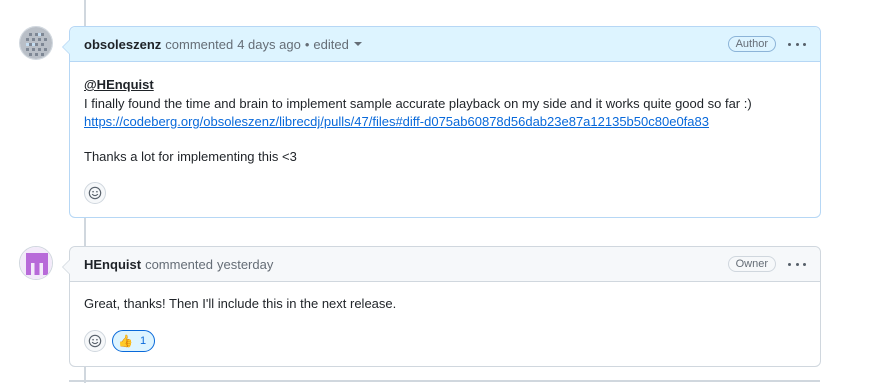 This screenshot has width=880, height=383. What do you see at coordinates (112, 264) in the screenshot?
I see `comment-author: HEnquist` at bounding box center [112, 264].